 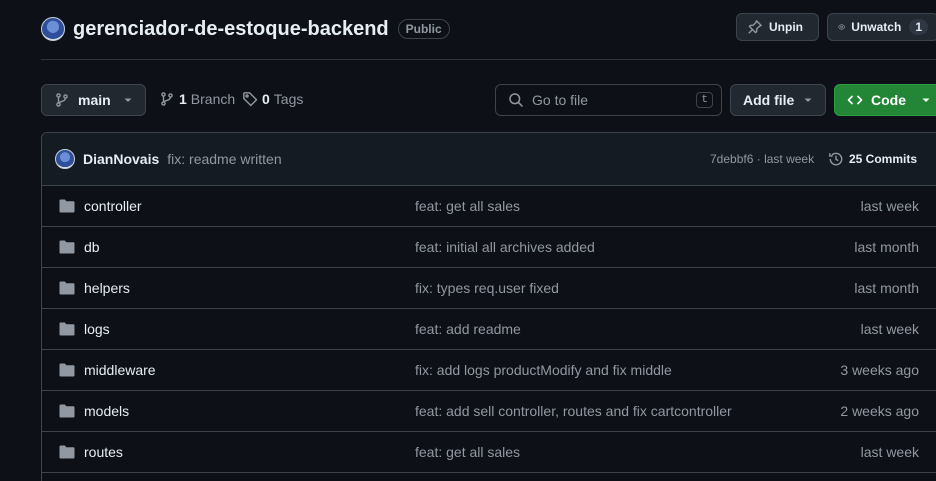 What do you see at coordinates (53, 29) in the screenshot?
I see `owner-avatar` at bounding box center [53, 29].